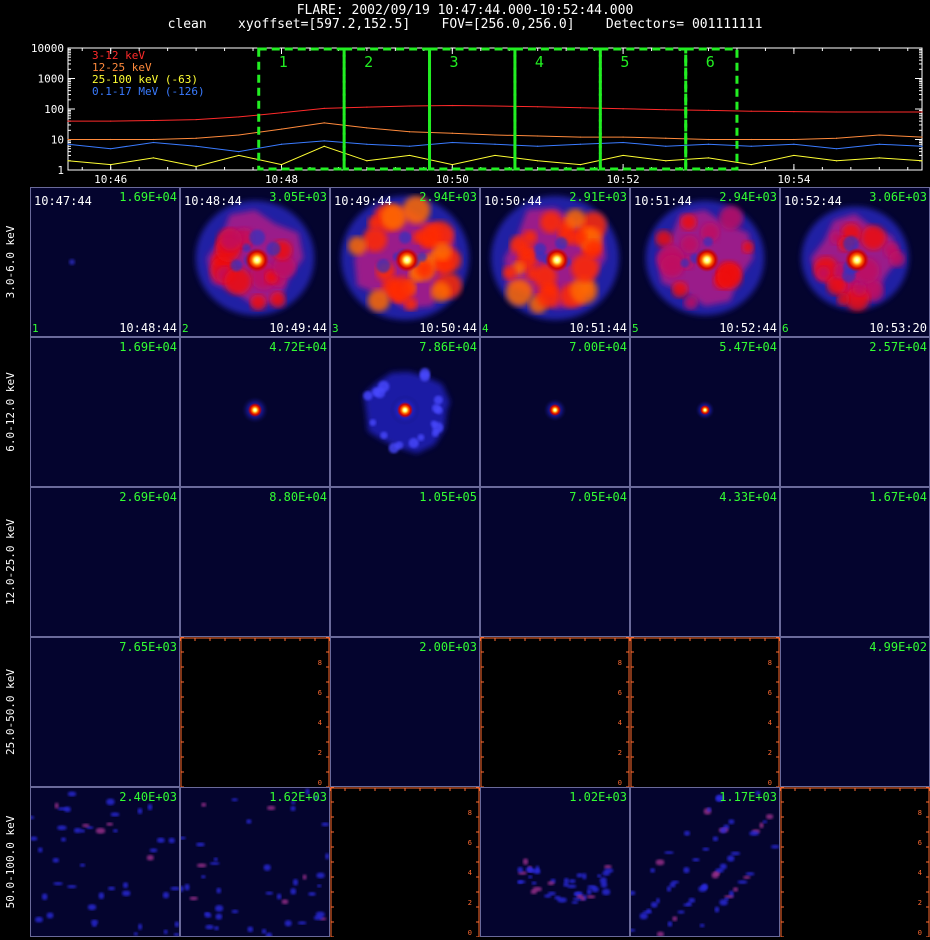  Describe the element at coordinates (298, 497) in the screenshot. I see `peak-flux-label: 8.80E+04` at that location.